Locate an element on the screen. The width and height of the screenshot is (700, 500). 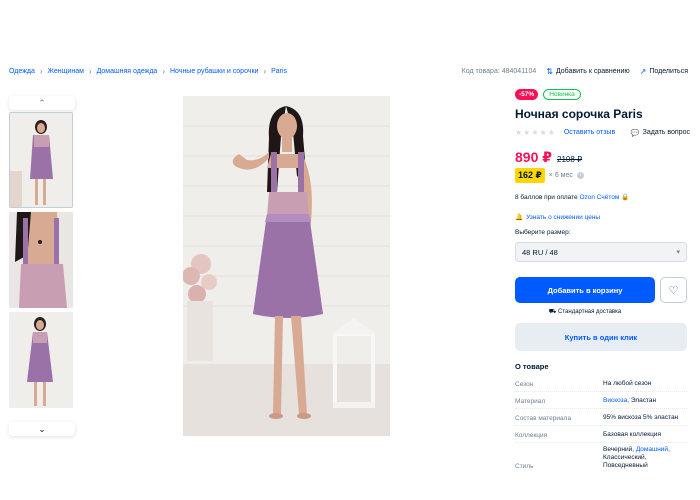
spec-value: Базовая коллекция is located at coordinates (632, 434).